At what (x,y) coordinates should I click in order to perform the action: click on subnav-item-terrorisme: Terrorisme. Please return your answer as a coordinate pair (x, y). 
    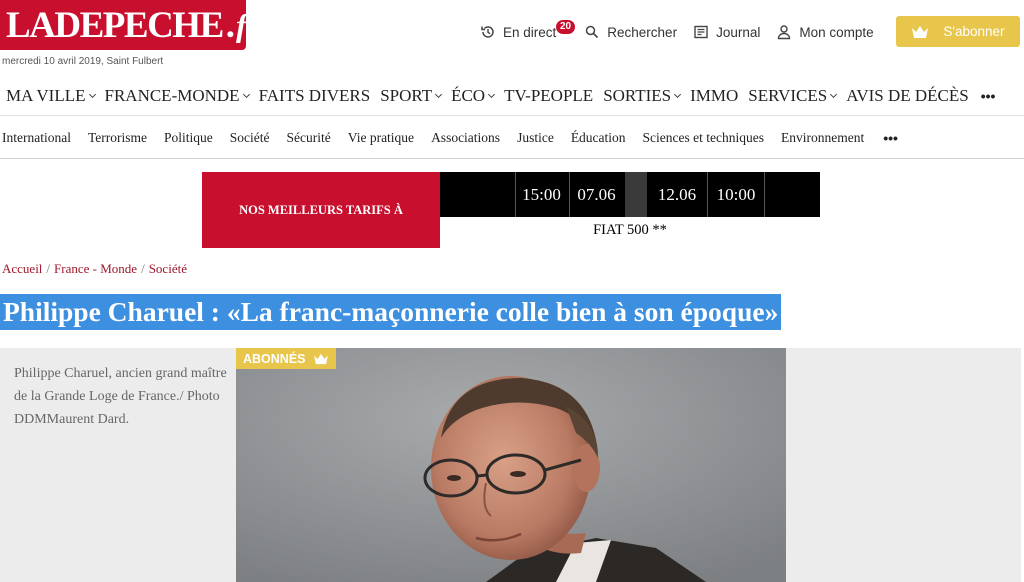
    Looking at the image, I should click on (117, 138).